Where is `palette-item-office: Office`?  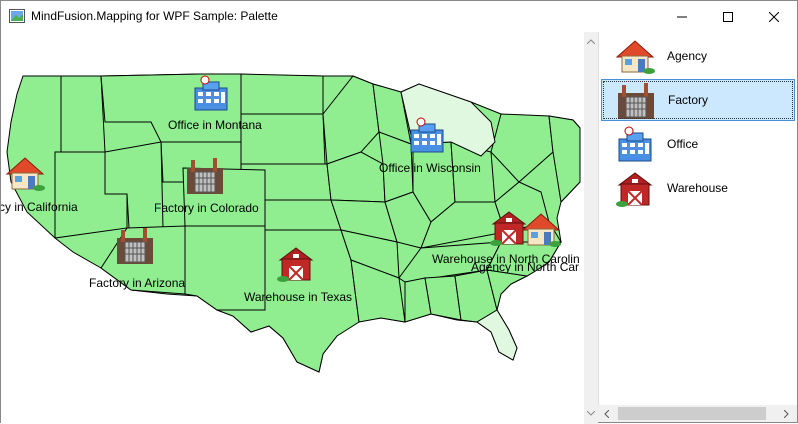 palette-item-office: Office is located at coordinates (698, 144).